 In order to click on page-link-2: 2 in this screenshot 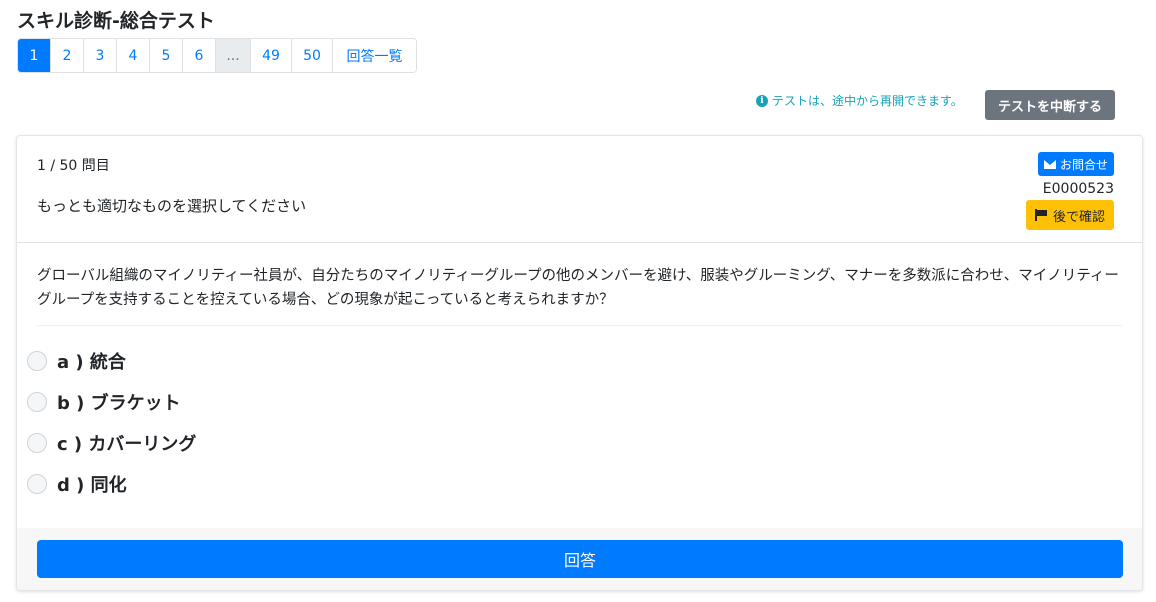, I will do `click(67, 55)`.